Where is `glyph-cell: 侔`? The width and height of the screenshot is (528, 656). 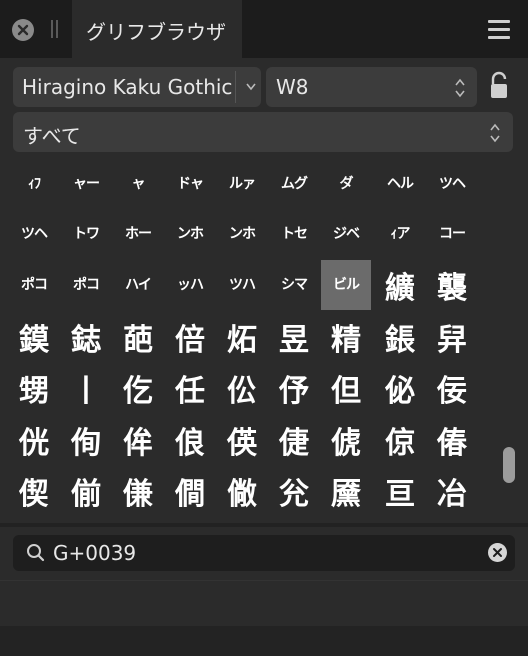 glyph-cell: 侔 is located at coordinates (138, 440).